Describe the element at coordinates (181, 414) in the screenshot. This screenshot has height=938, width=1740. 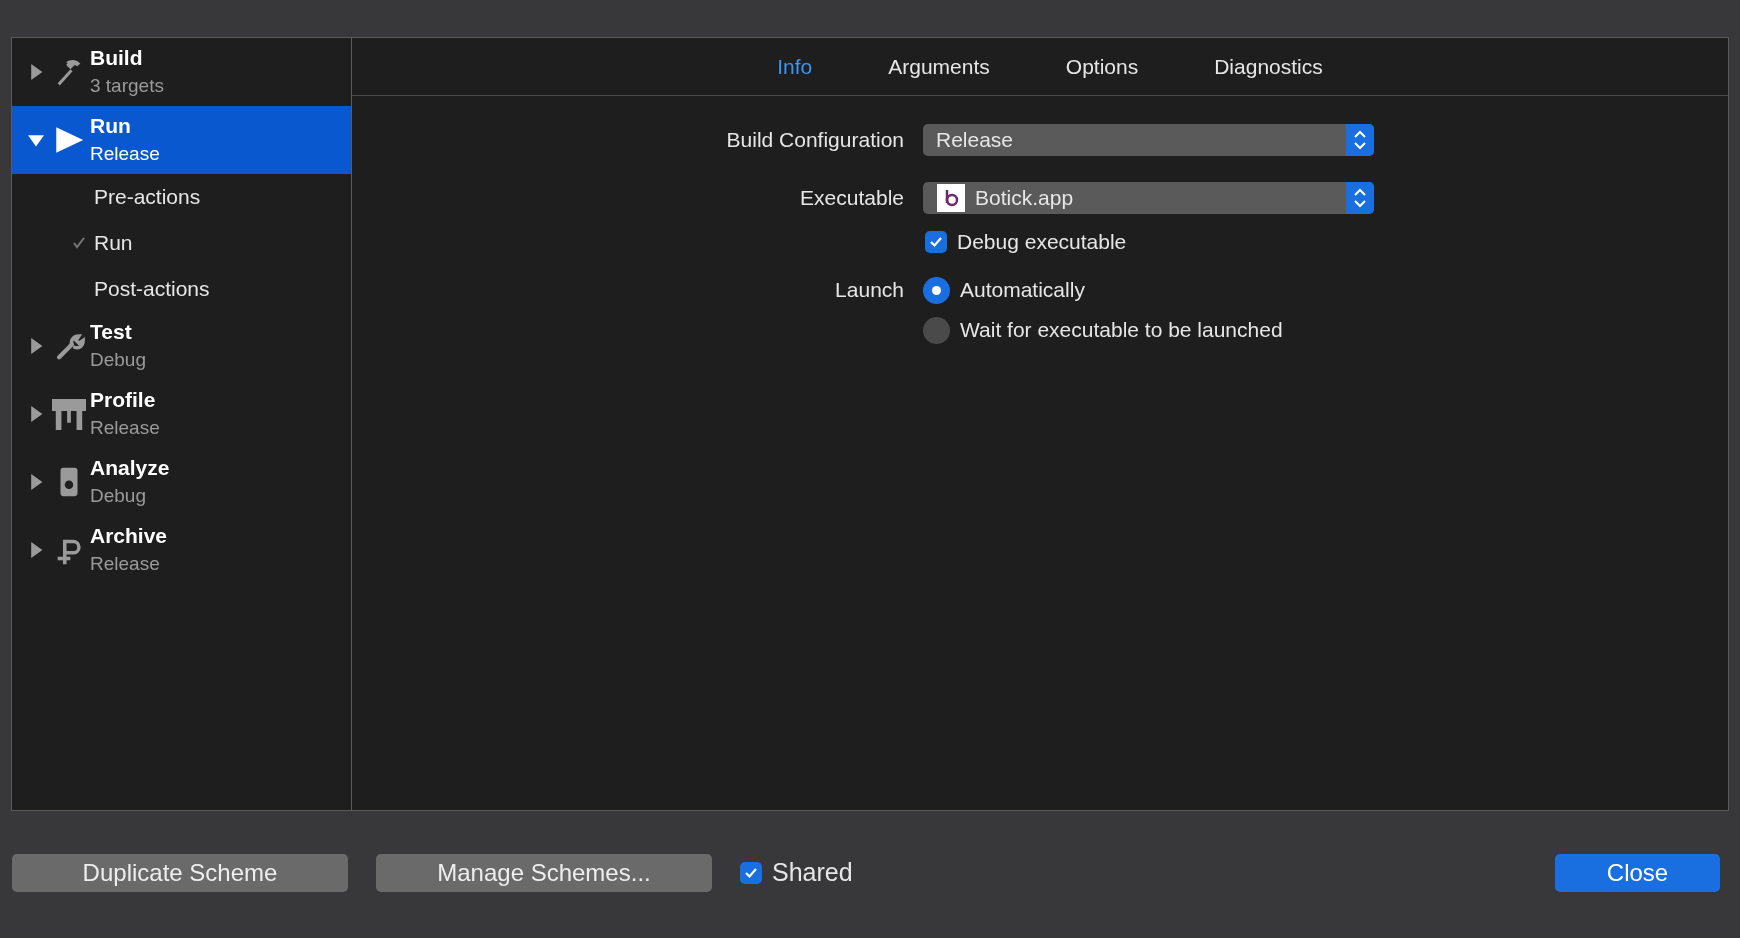
I see `scheme-action-item: Profile Release` at that location.